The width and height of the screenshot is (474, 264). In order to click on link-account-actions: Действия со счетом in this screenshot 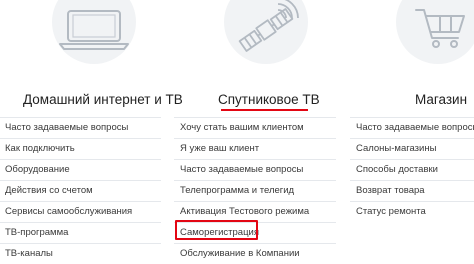, I will do `click(80, 190)`.